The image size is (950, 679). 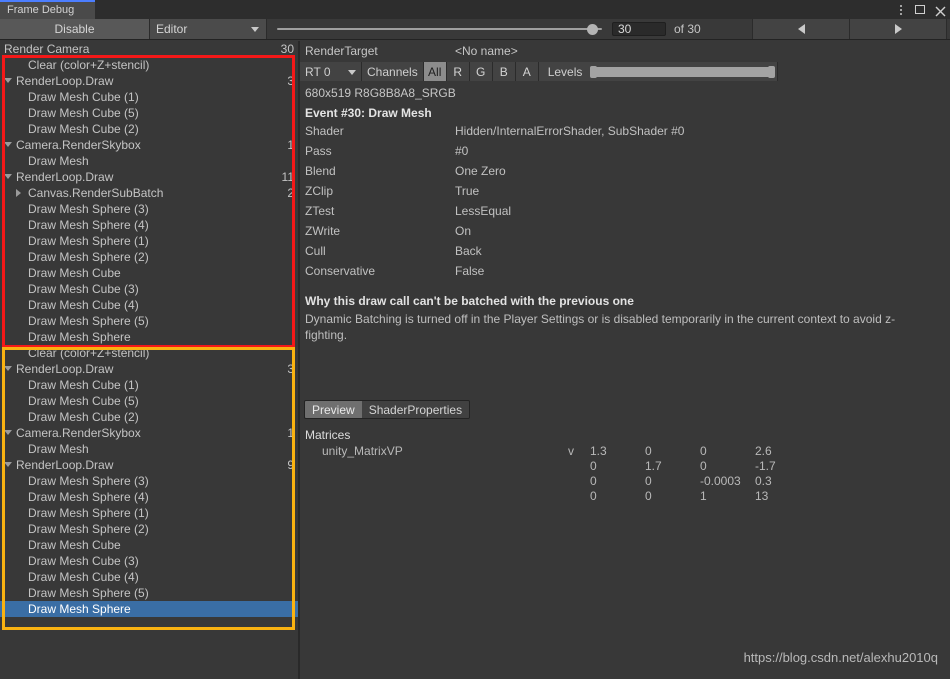 I want to click on rendertarget-format: 680x519 R8G8B8A8_SRGB, so click(x=380, y=93).